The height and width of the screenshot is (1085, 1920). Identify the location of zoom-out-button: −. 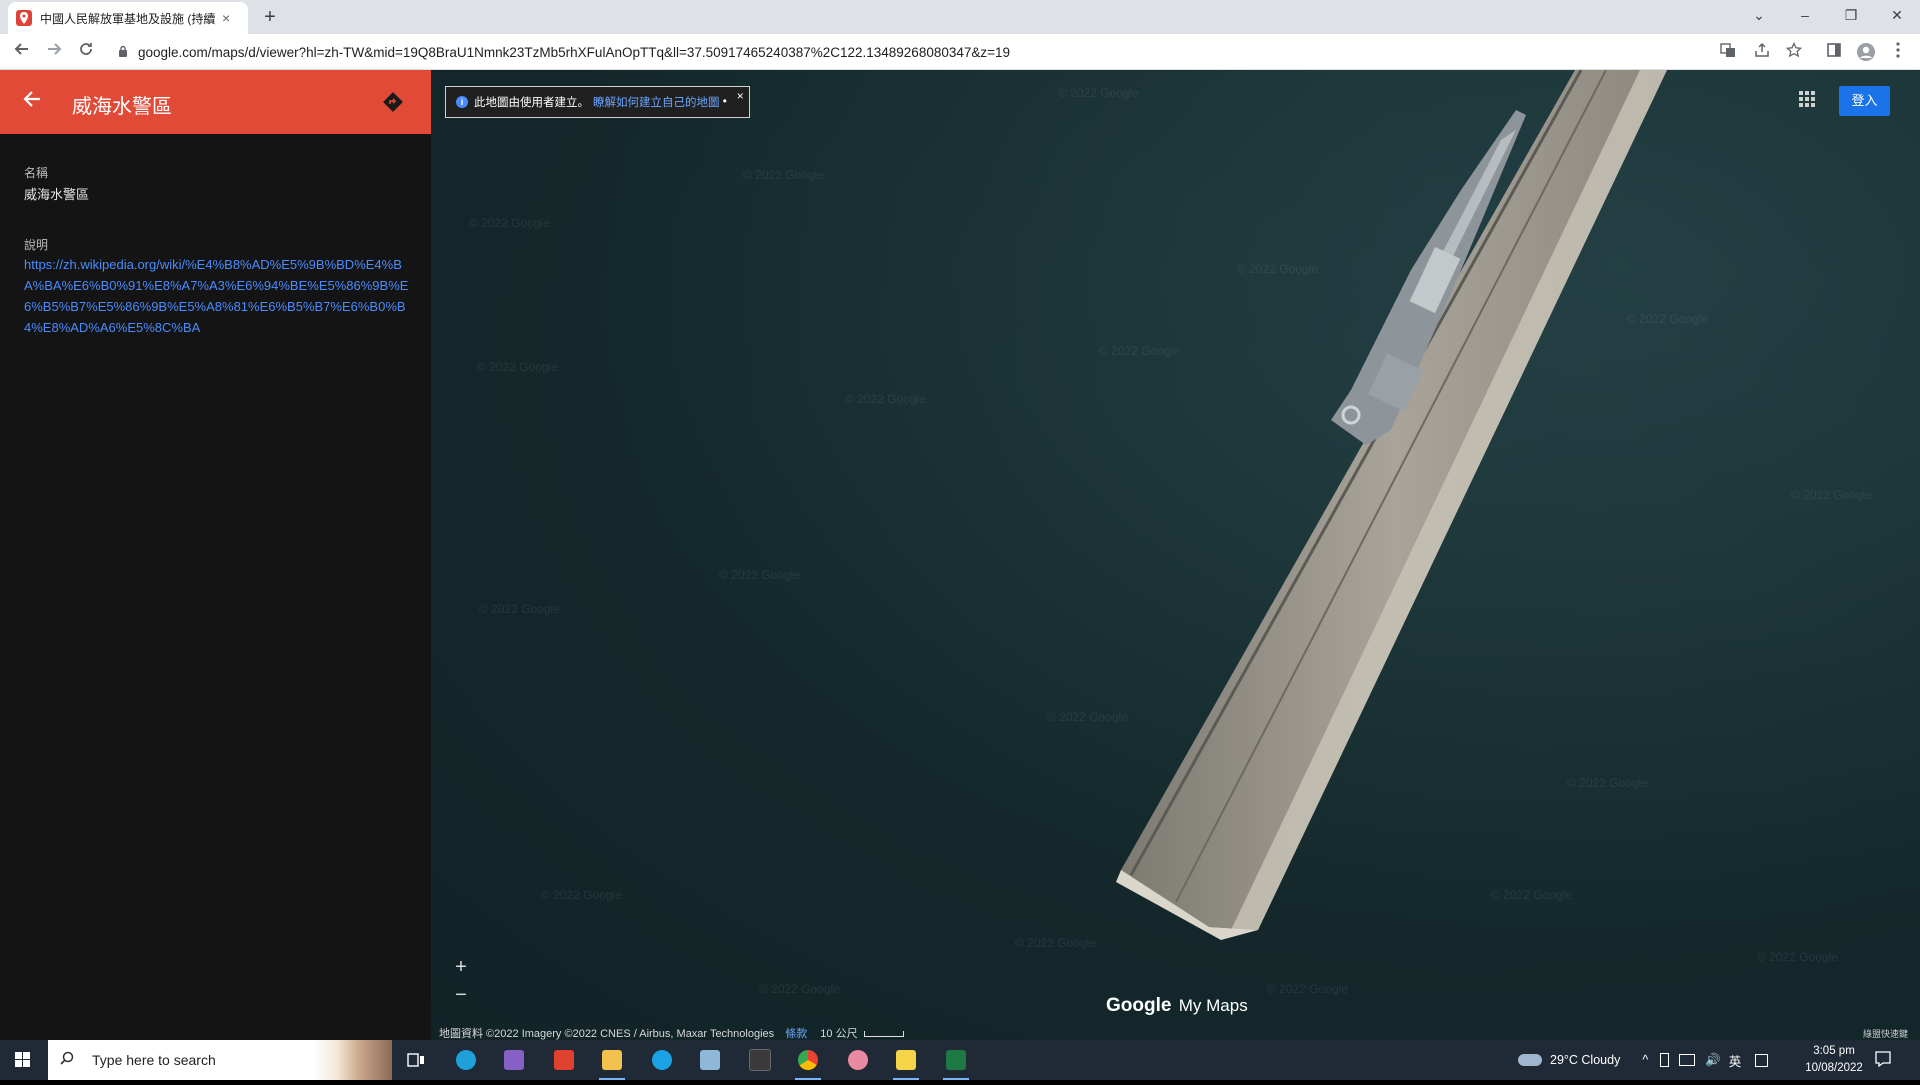
(461, 997).